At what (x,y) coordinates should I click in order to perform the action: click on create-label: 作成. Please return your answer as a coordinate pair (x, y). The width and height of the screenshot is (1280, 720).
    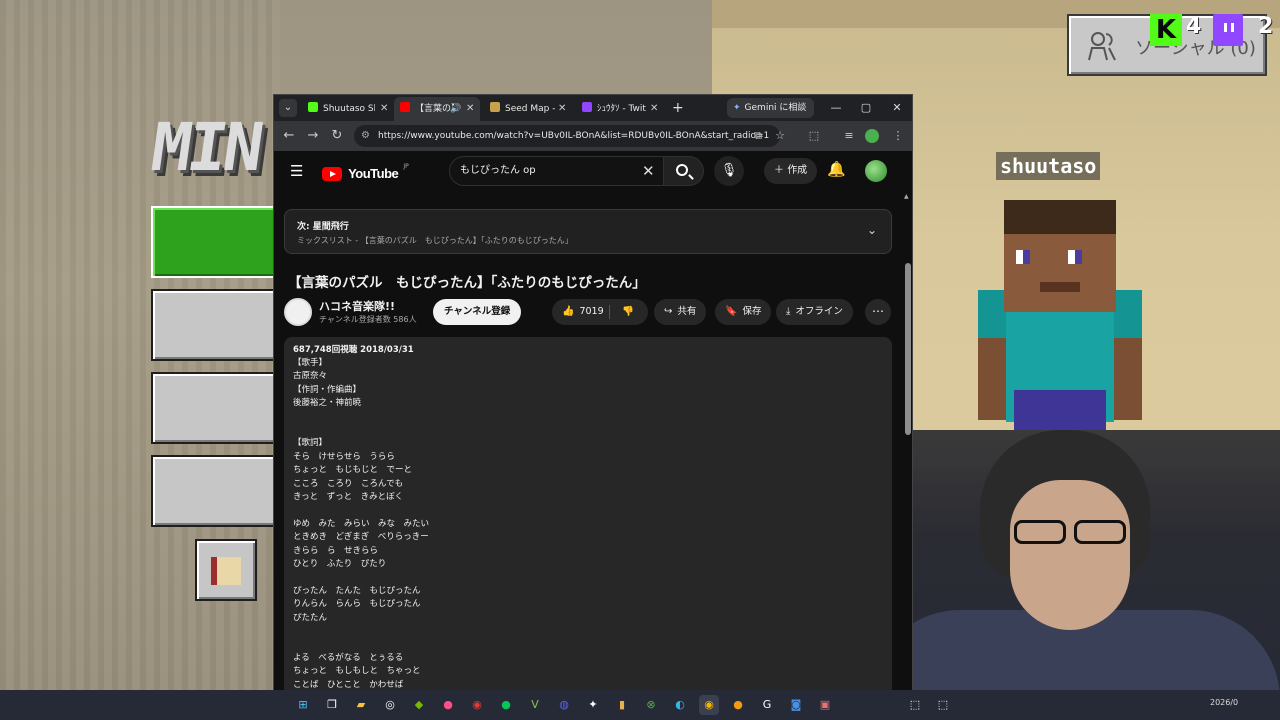
    Looking at the image, I should click on (797, 170).